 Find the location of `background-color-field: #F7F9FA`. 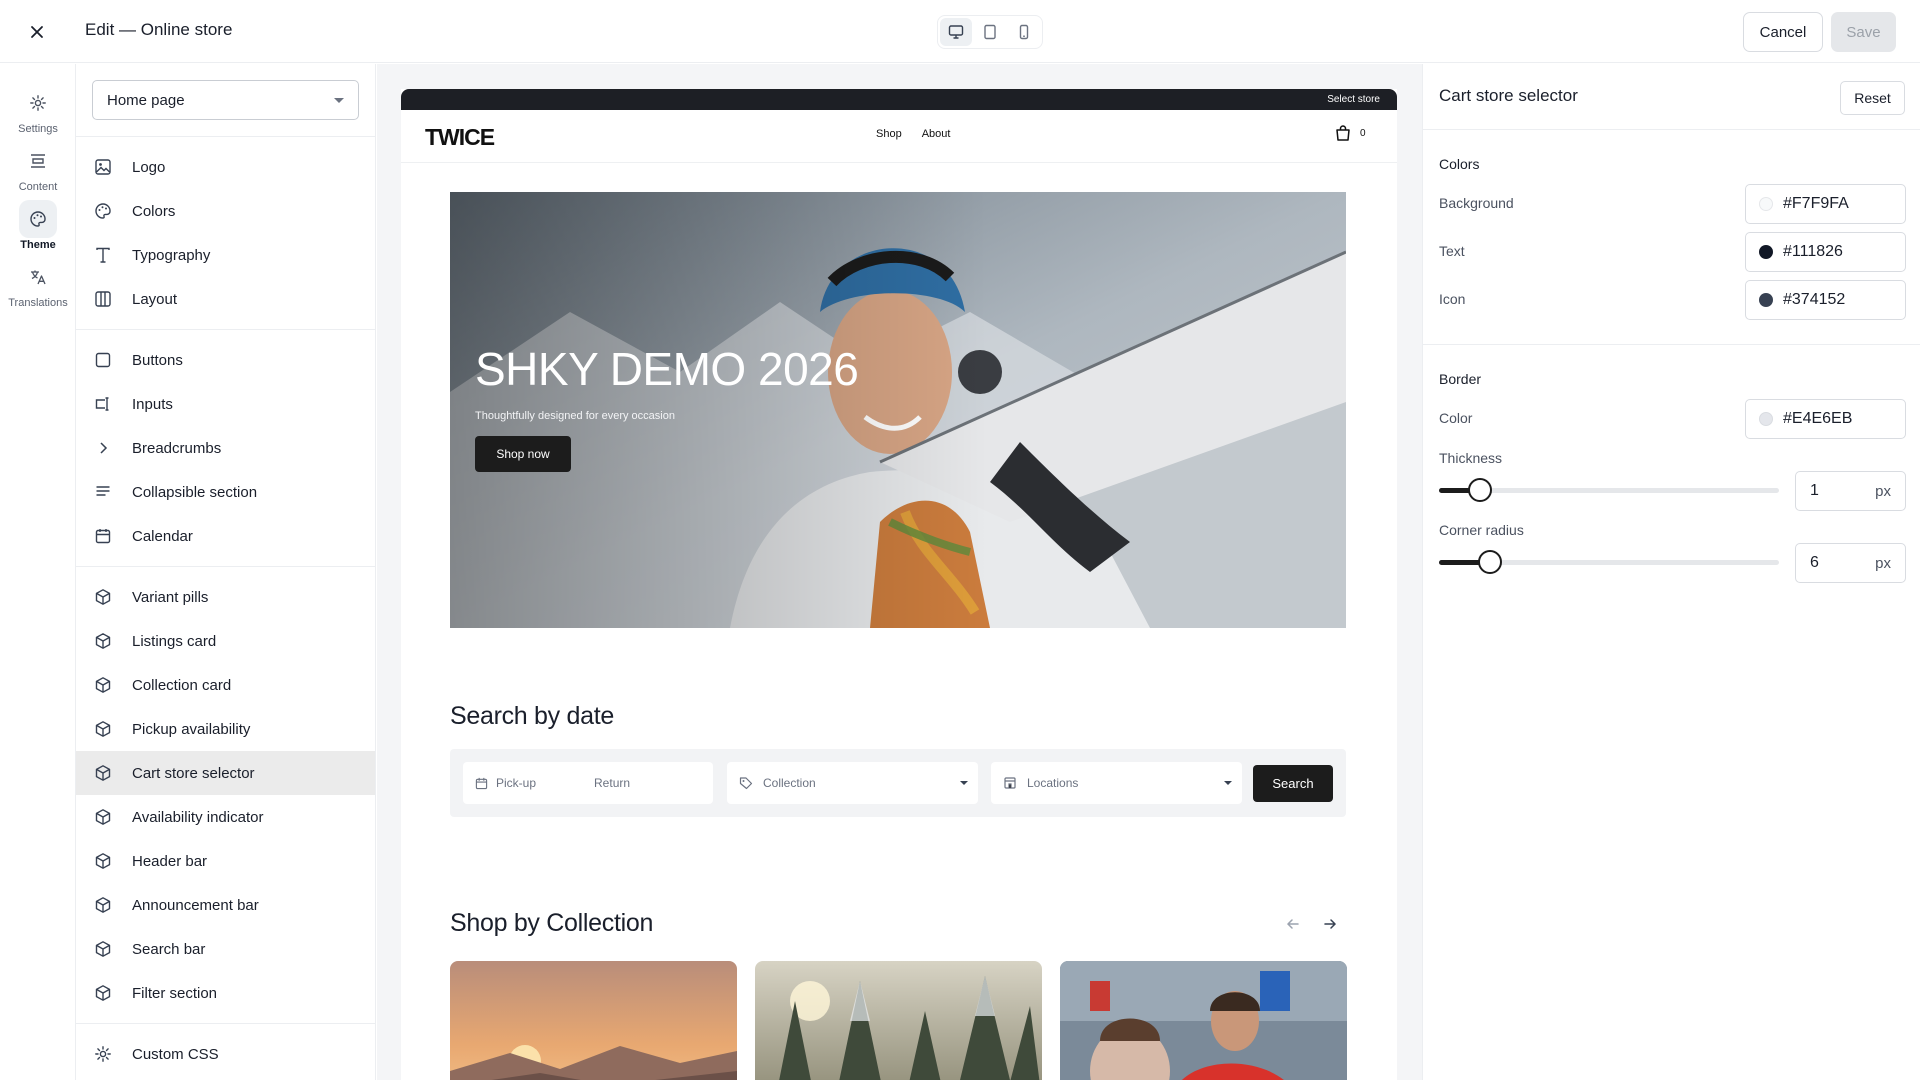

background-color-field: #F7F9FA is located at coordinates (1825, 204).